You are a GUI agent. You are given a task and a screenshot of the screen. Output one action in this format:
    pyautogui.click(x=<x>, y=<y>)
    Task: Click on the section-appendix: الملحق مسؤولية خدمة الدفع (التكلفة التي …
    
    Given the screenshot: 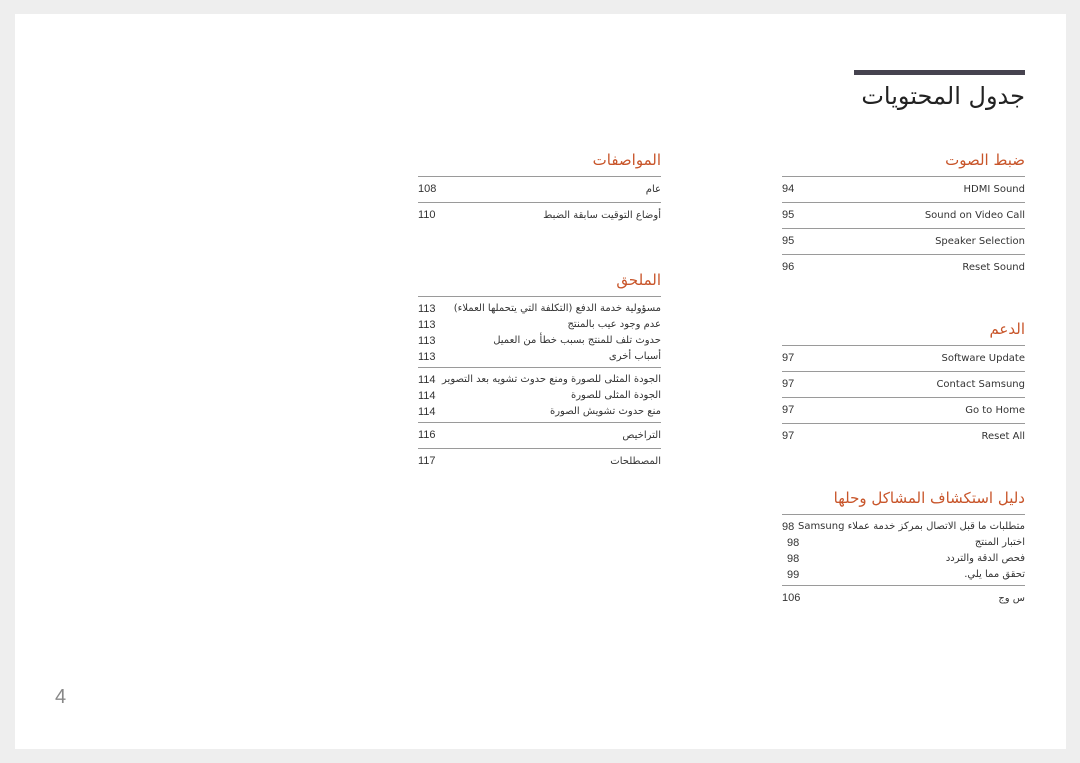 What is the action you would take?
    pyautogui.click(x=539, y=372)
    